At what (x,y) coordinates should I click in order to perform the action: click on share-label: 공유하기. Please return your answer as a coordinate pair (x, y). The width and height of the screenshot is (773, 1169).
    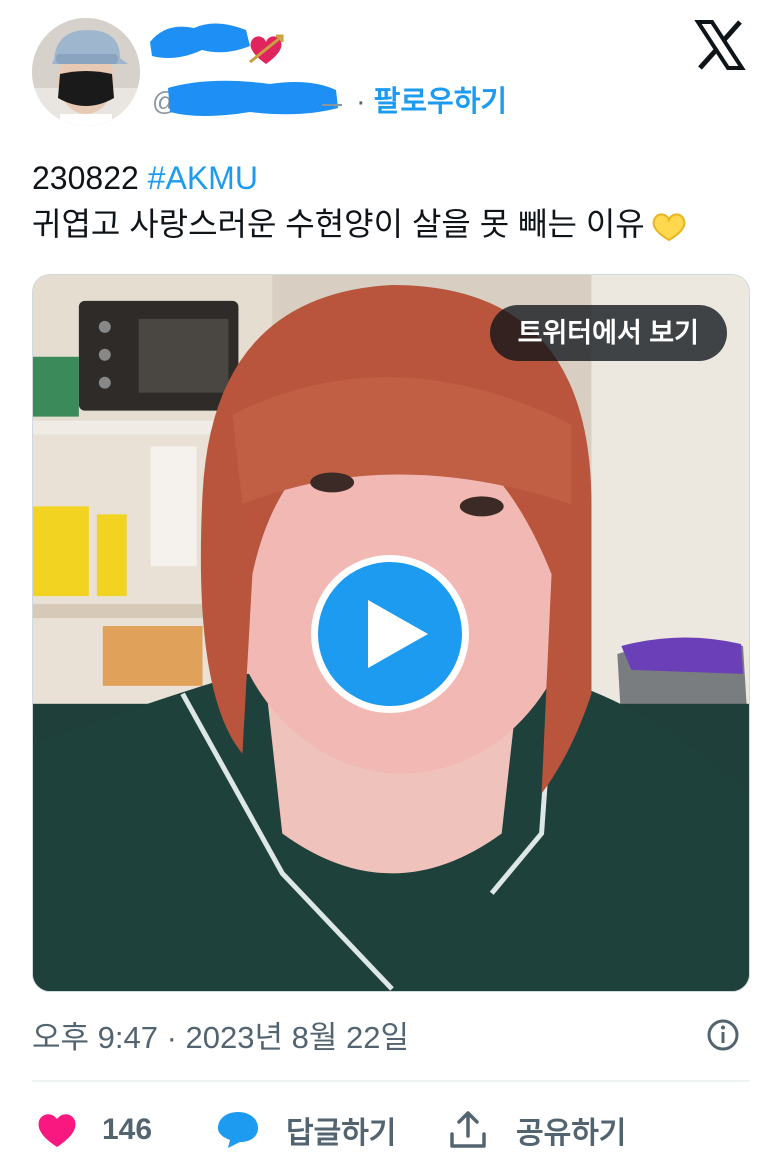
    Looking at the image, I should click on (571, 1133).